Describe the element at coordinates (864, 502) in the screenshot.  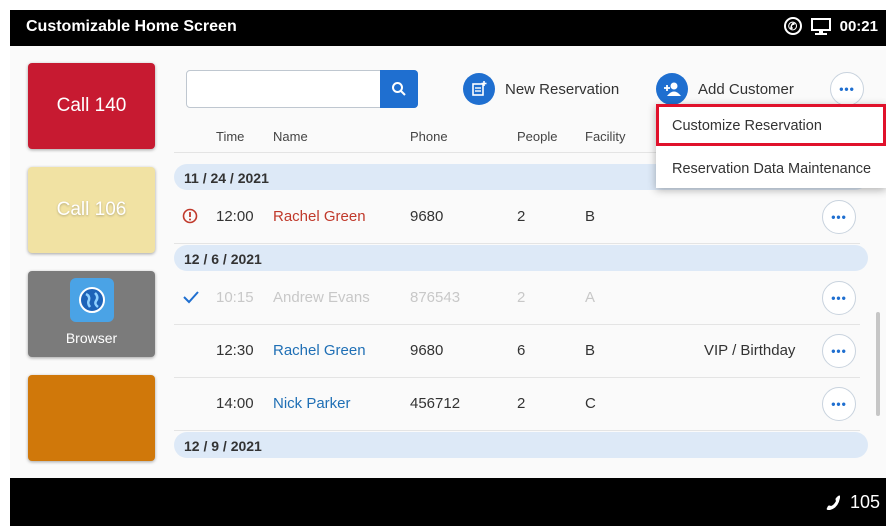
I see `extension-number: 105` at that location.